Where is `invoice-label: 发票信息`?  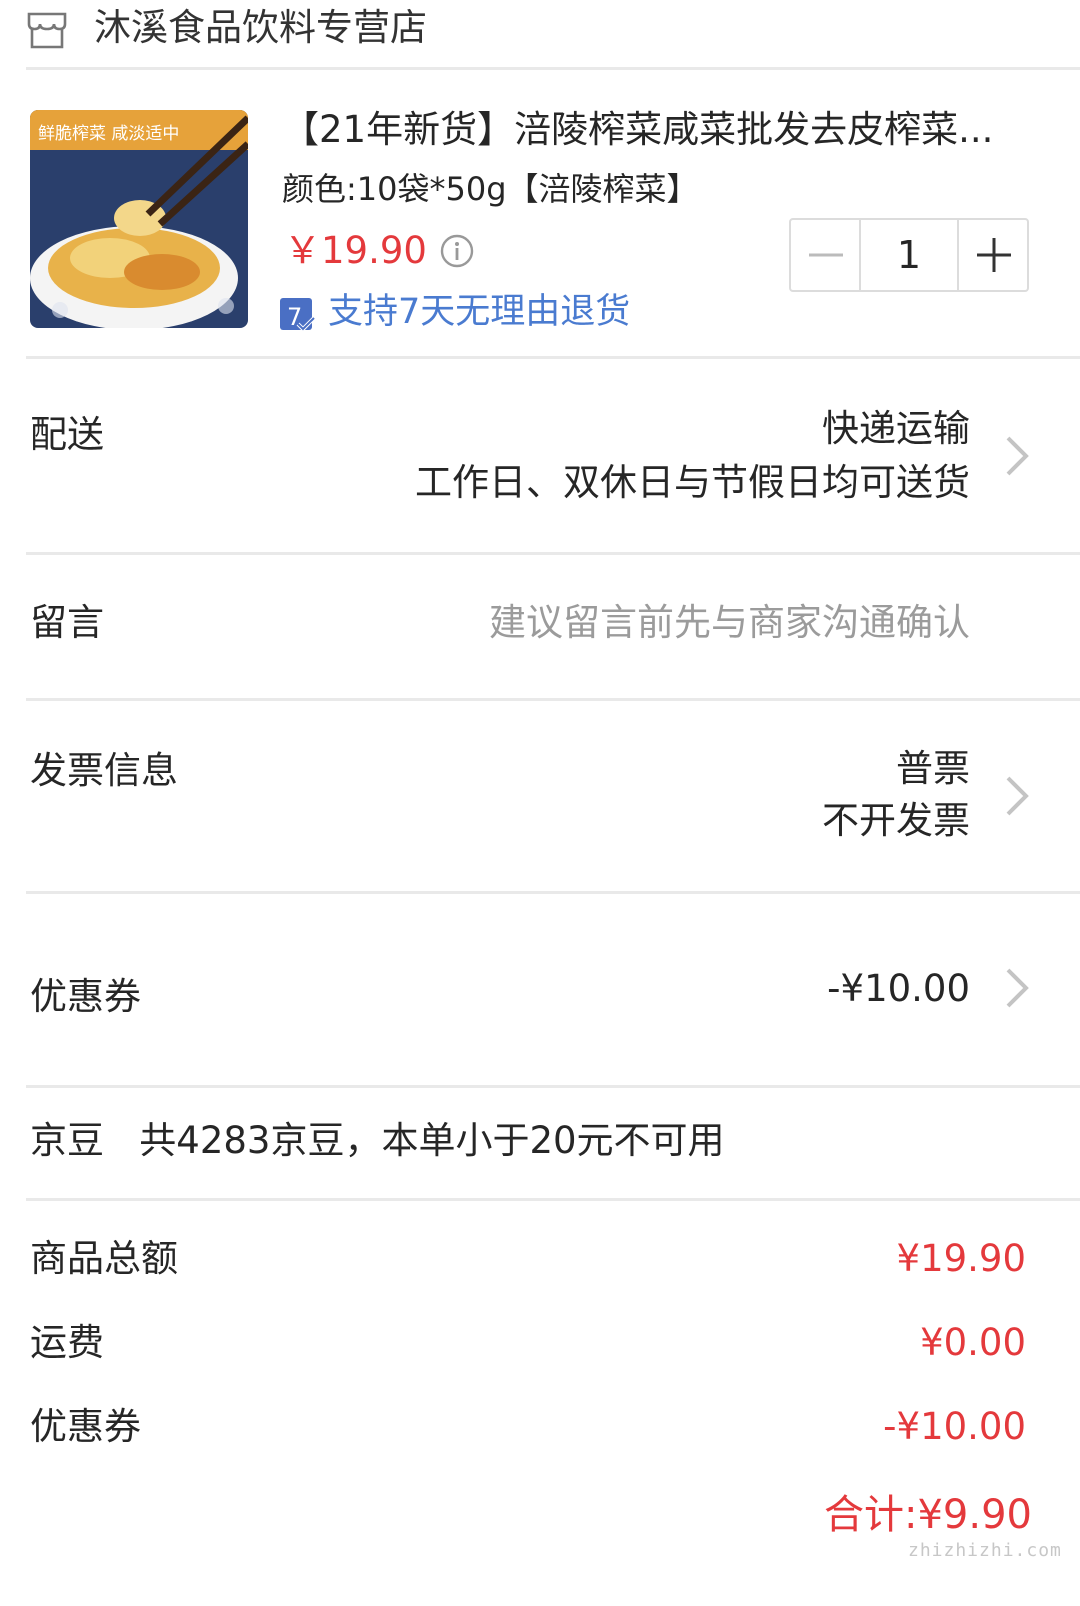
invoice-label: 发票信息 is located at coordinates (104, 770).